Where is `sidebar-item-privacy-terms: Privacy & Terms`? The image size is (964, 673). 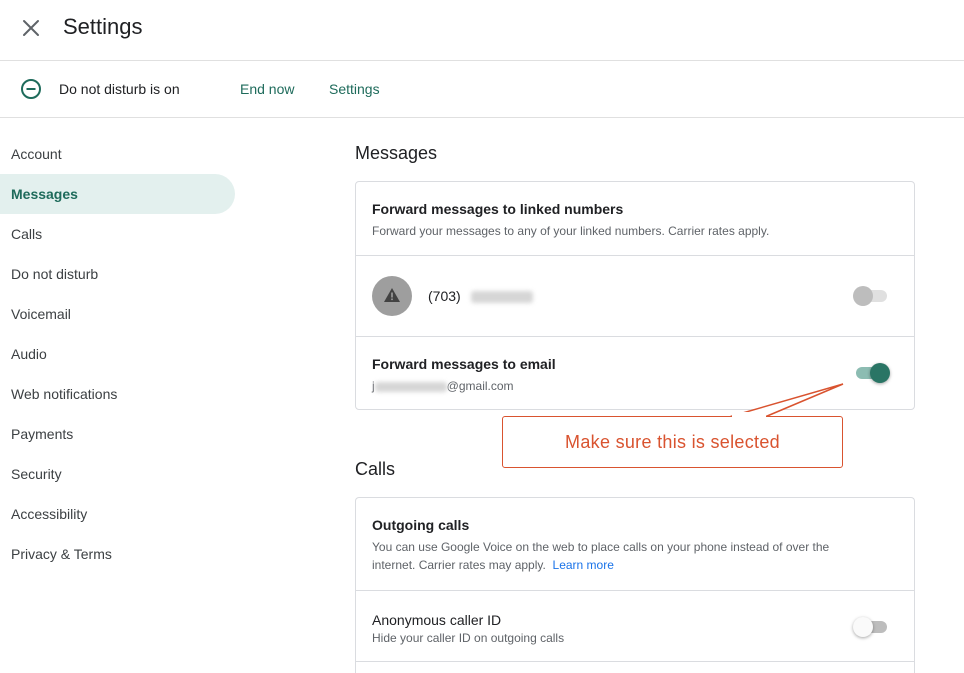
sidebar-item-privacy-terms: Privacy & Terms is located at coordinates (117, 554).